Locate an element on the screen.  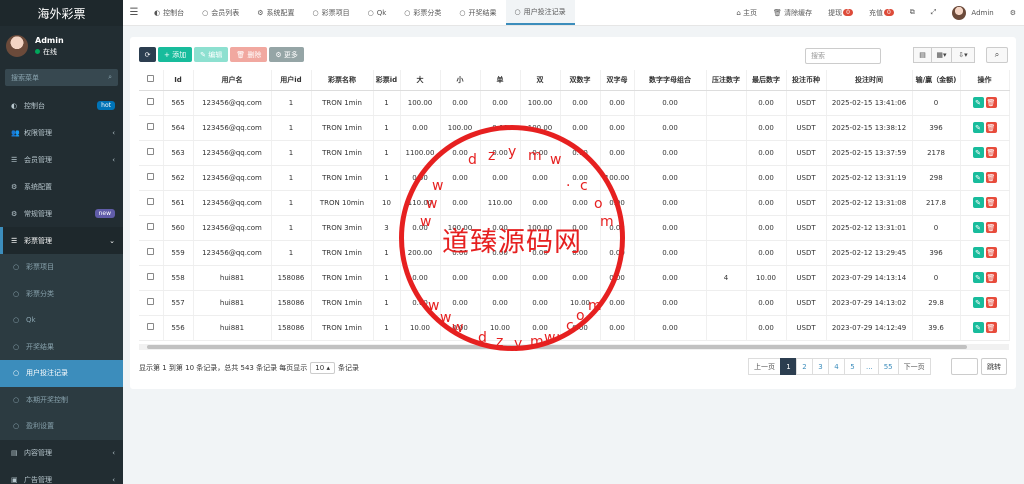
sidebar-item-10: ○ 用户投注记录 is located at coordinates (61, 373).